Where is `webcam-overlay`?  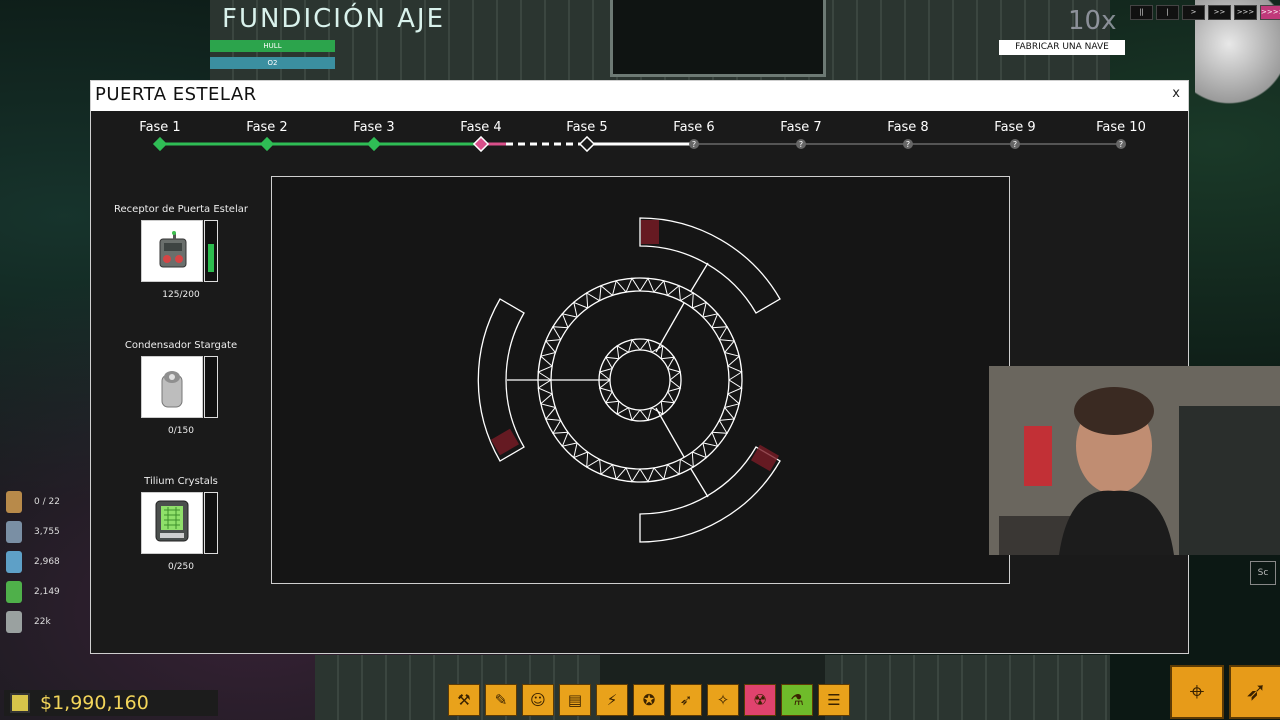 webcam-overlay is located at coordinates (1134, 460).